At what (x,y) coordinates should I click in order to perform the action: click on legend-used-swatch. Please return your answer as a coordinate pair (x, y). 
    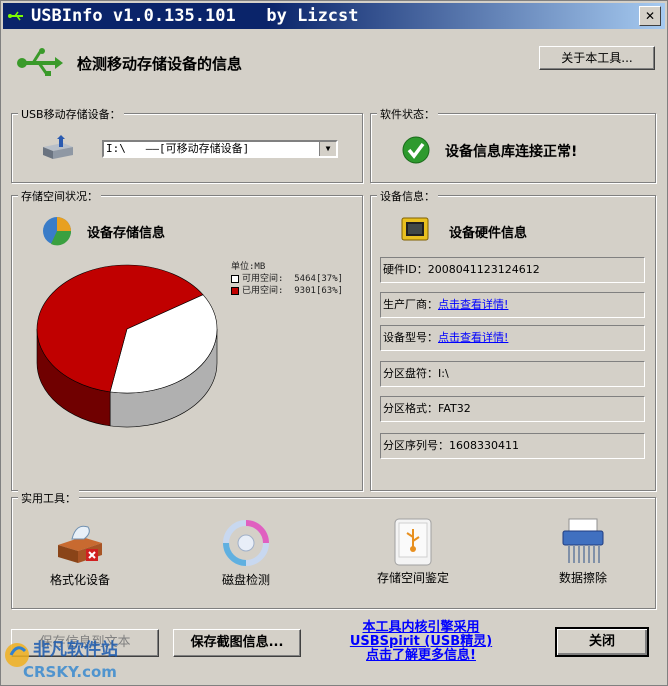
    Looking at the image, I should click on (235, 290).